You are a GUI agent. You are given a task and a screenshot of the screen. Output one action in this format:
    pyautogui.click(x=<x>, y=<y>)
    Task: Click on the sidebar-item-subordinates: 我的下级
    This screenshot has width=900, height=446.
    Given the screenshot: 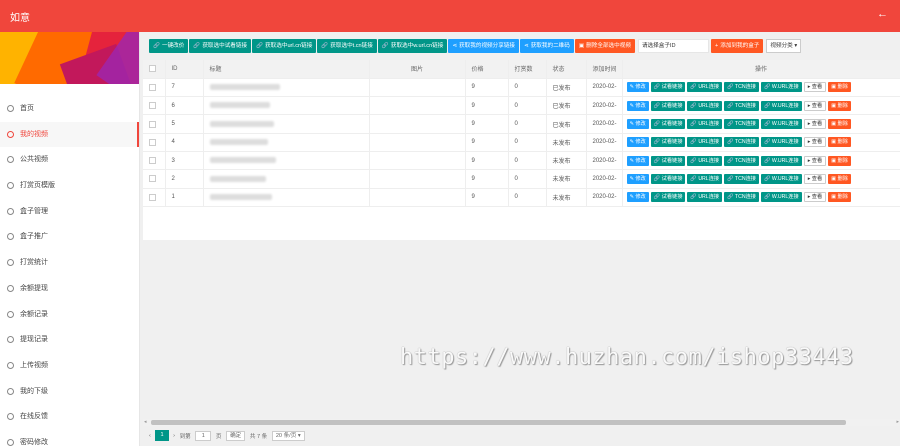 What is the action you would take?
    pyautogui.click(x=69, y=392)
    